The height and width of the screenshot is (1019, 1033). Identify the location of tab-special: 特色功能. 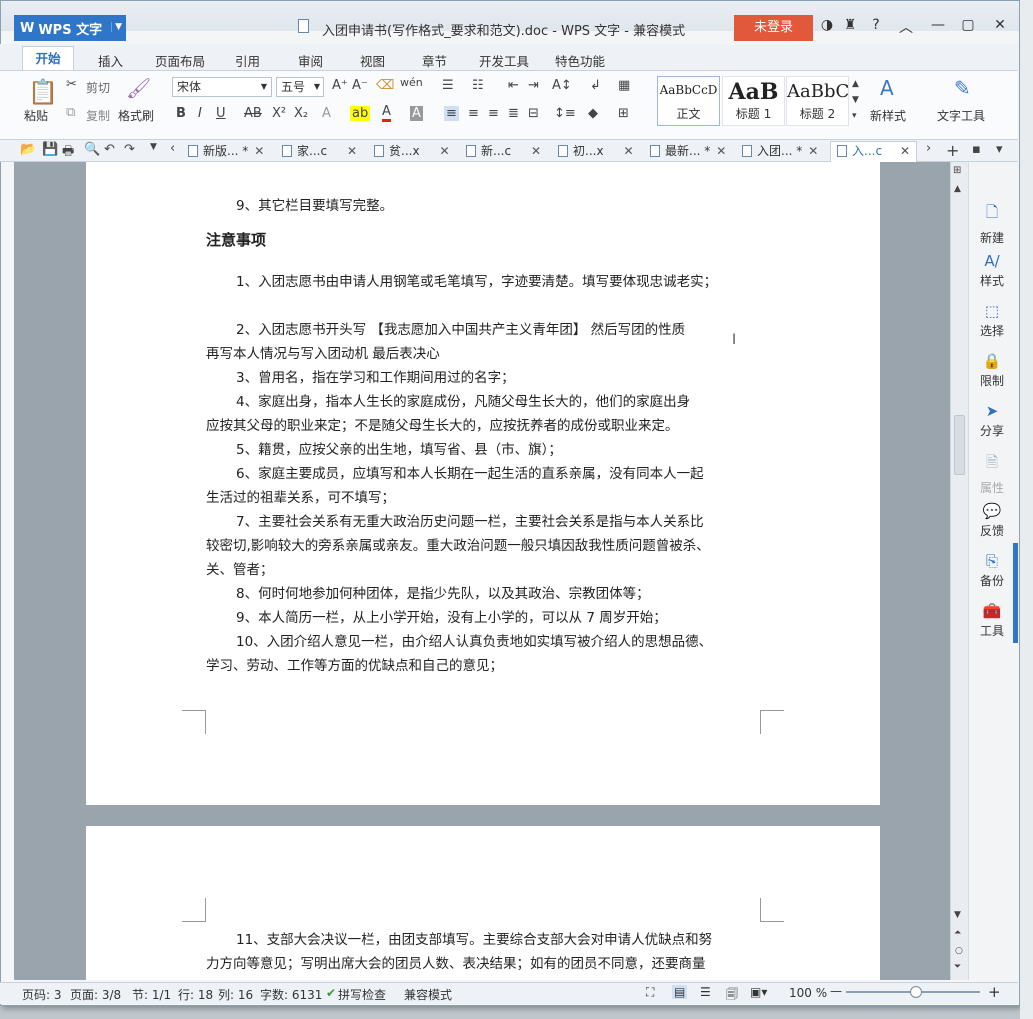
(580, 60).